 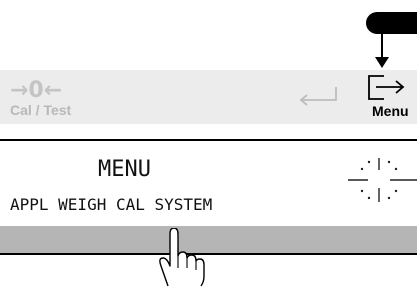 I want to click on menu-options-row: APPL WEIGH CAL SYSTEM, so click(x=111, y=205).